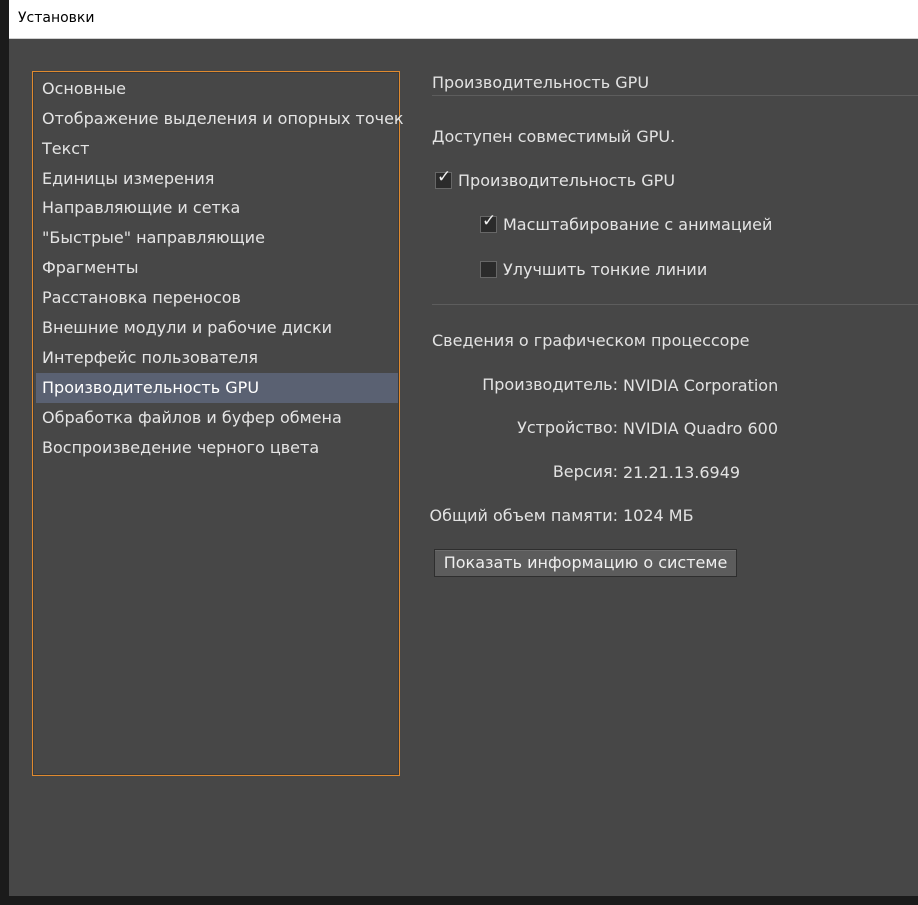 The image size is (918, 905). Describe the element at coordinates (658, 515) in the screenshot. I see `total-memory-value: 1024 МБ` at that location.